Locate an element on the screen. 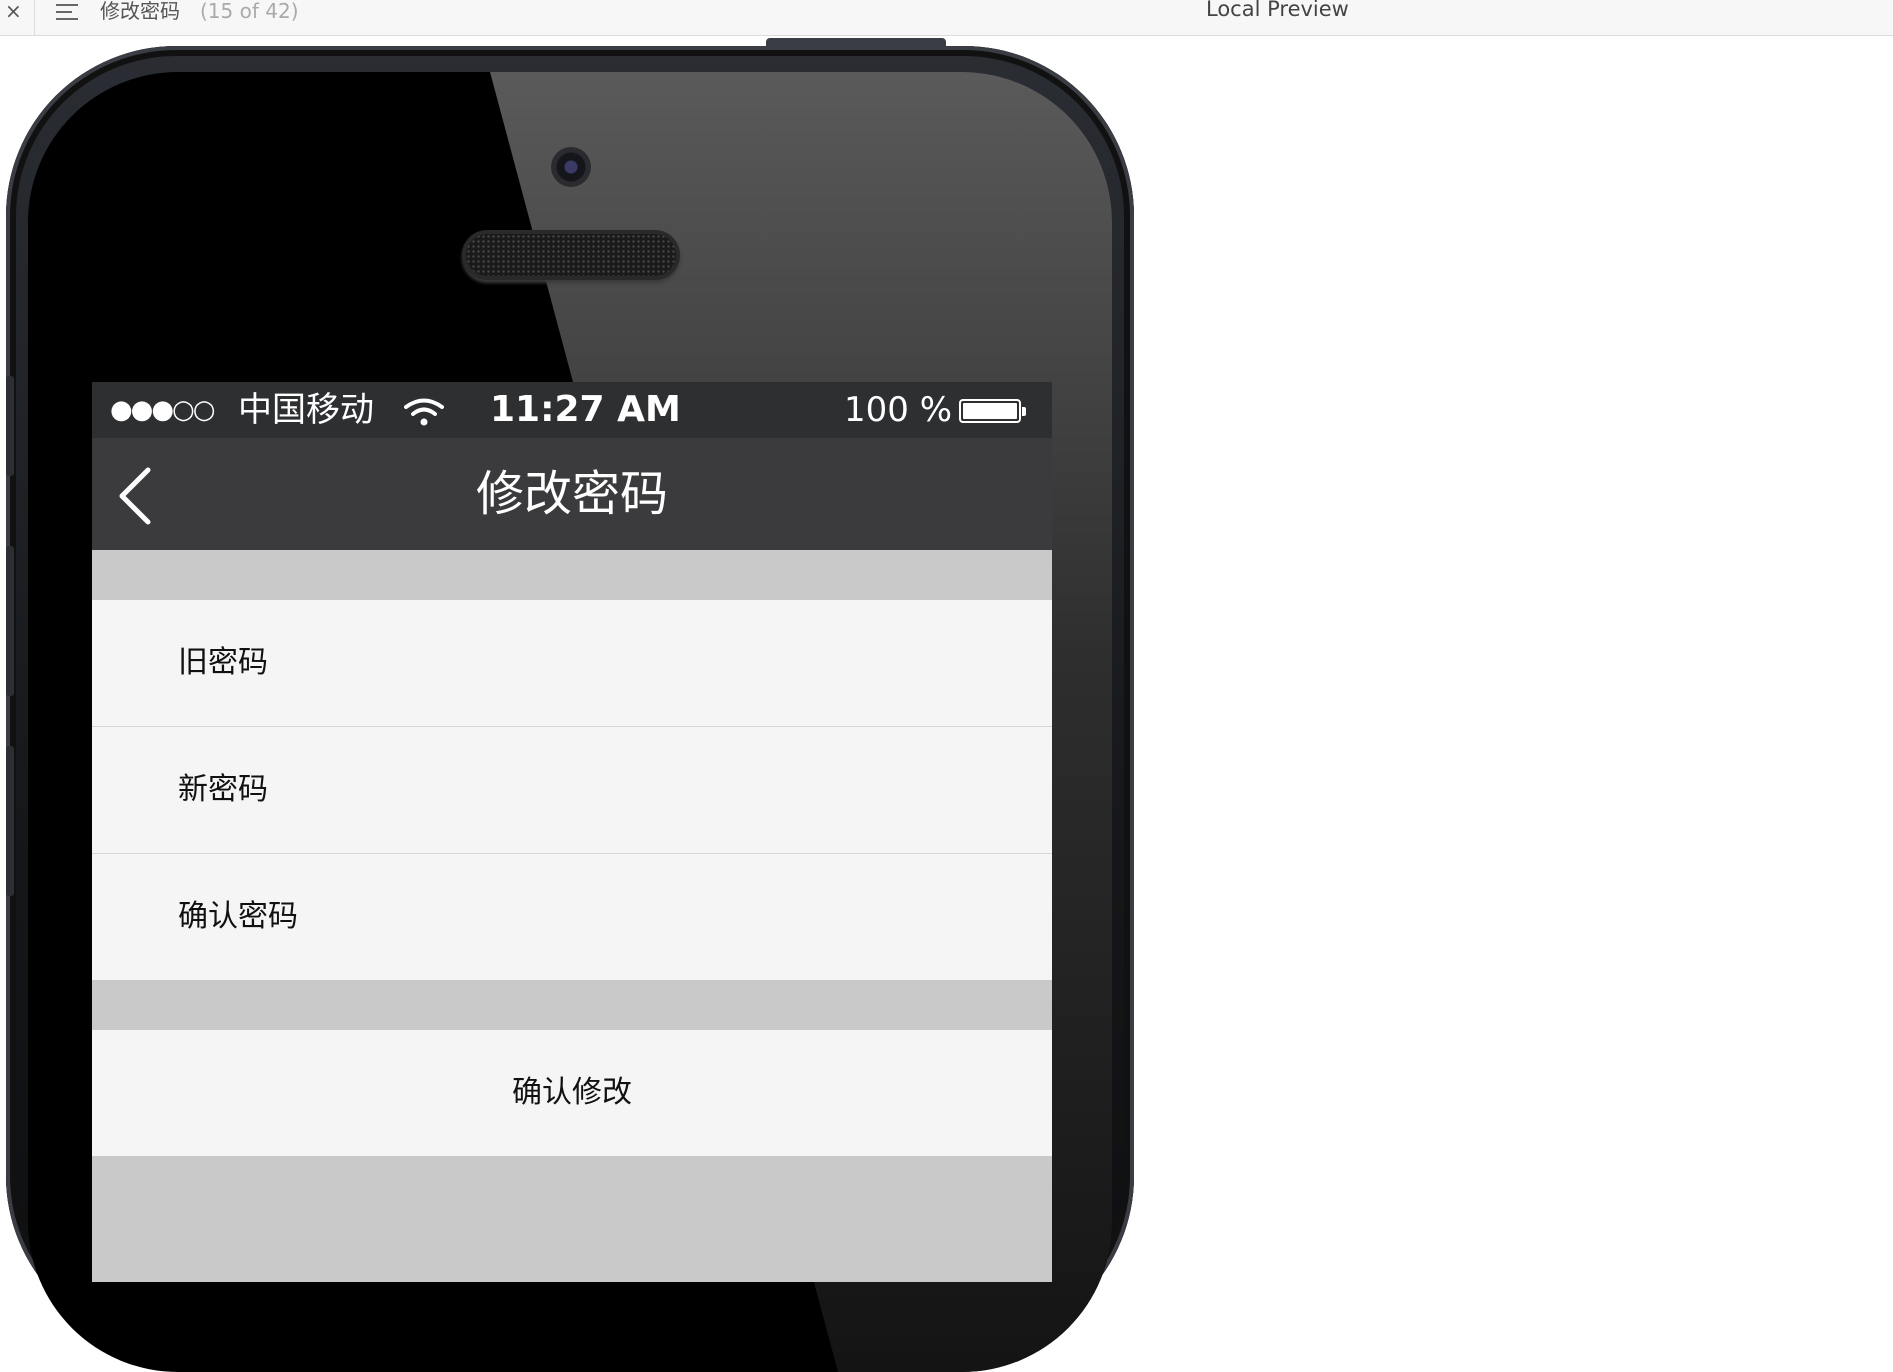 The height and width of the screenshot is (1372, 1893). phone-volume-down is located at coordinates (10, 821).